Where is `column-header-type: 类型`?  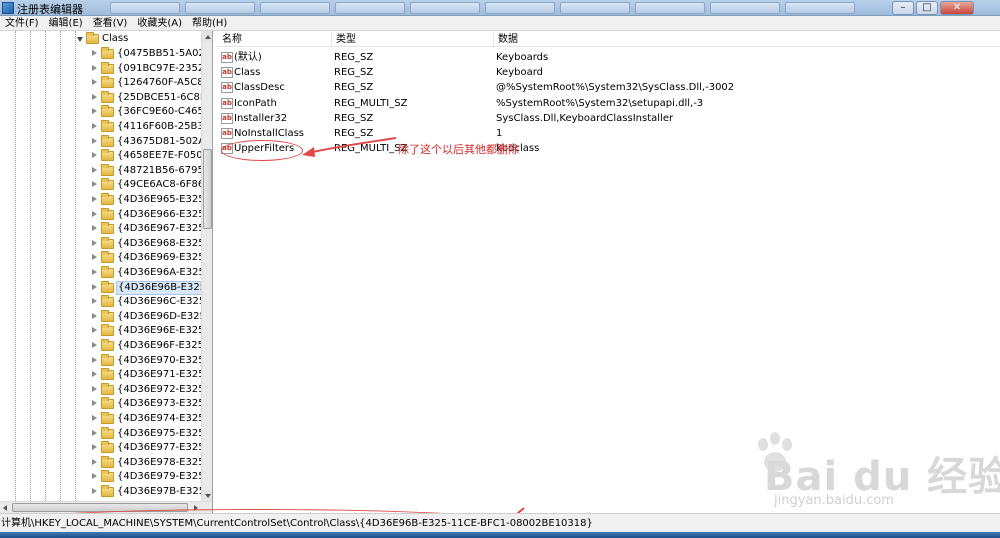
column-header-type: 类型 is located at coordinates (346, 40).